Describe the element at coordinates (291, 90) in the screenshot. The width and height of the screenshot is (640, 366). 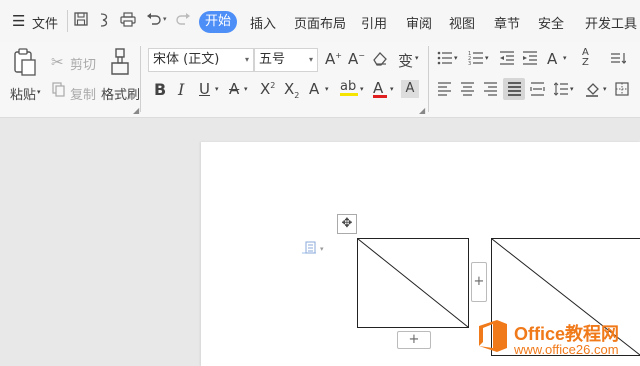
I see `subscript-button: X2` at that location.